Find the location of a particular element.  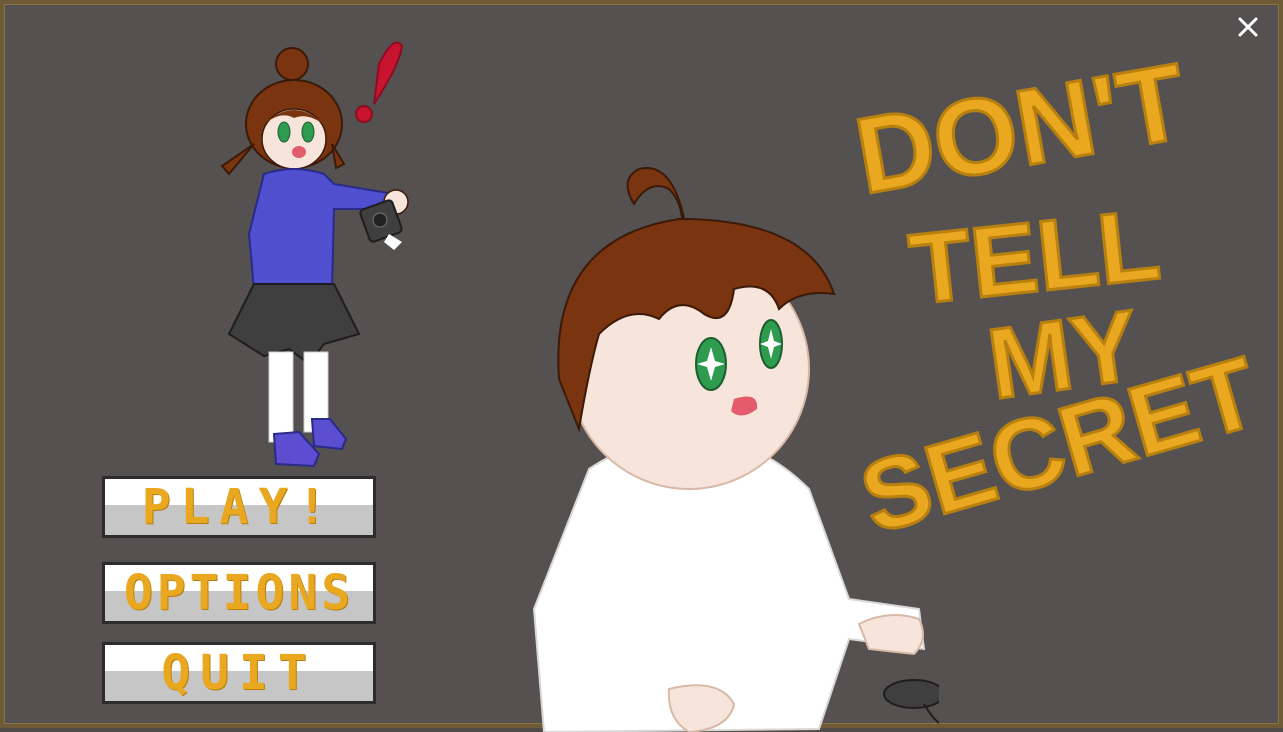

play-label: PLAY! is located at coordinates (239, 507).